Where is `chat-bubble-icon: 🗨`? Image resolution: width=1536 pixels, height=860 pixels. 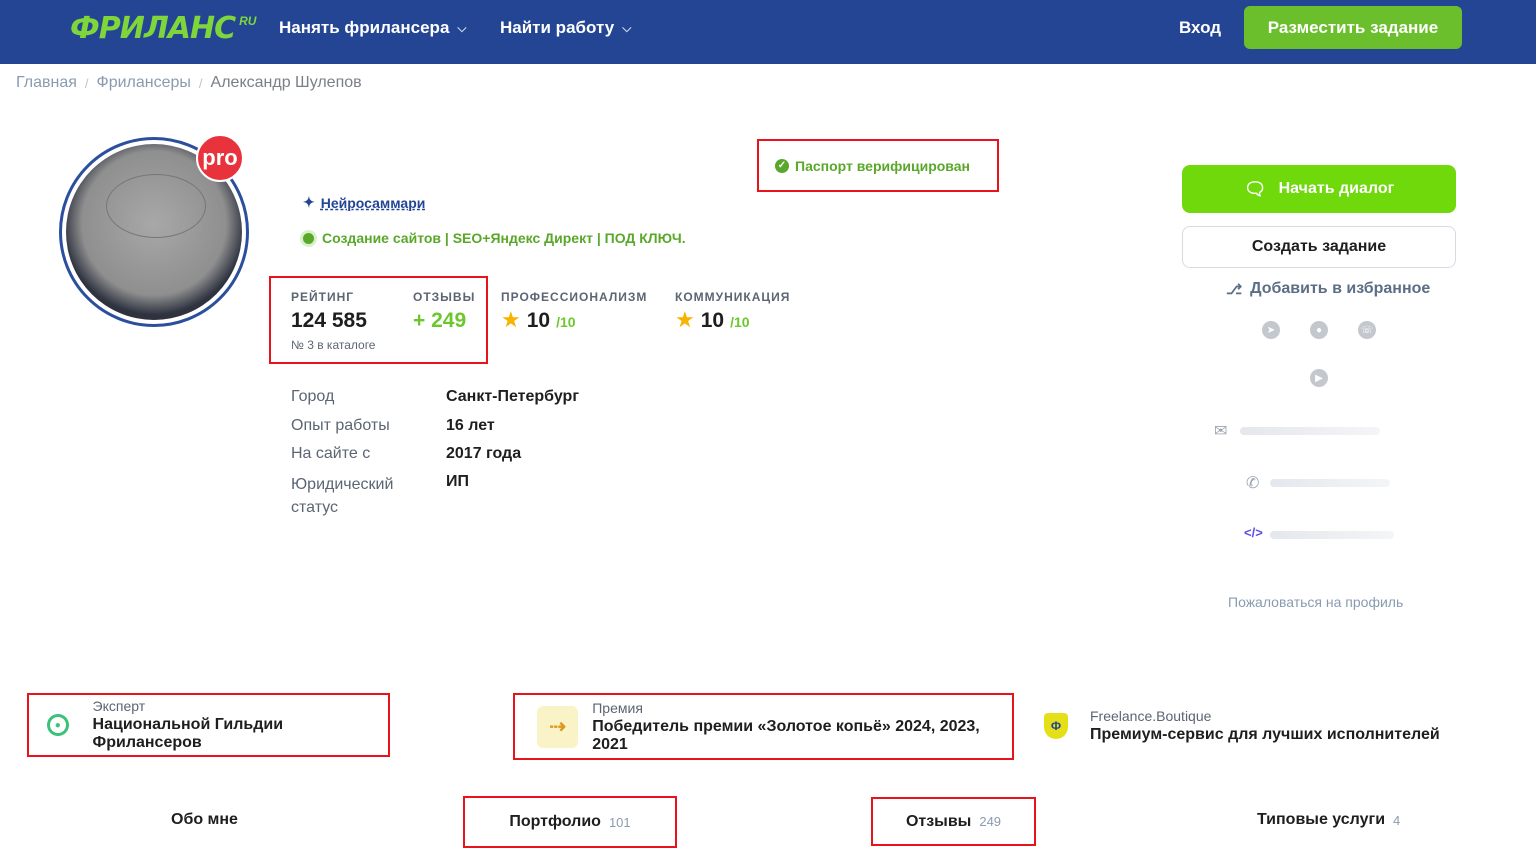
chat-bubble-icon: 🗨 is located at coordinates (1255, 188).